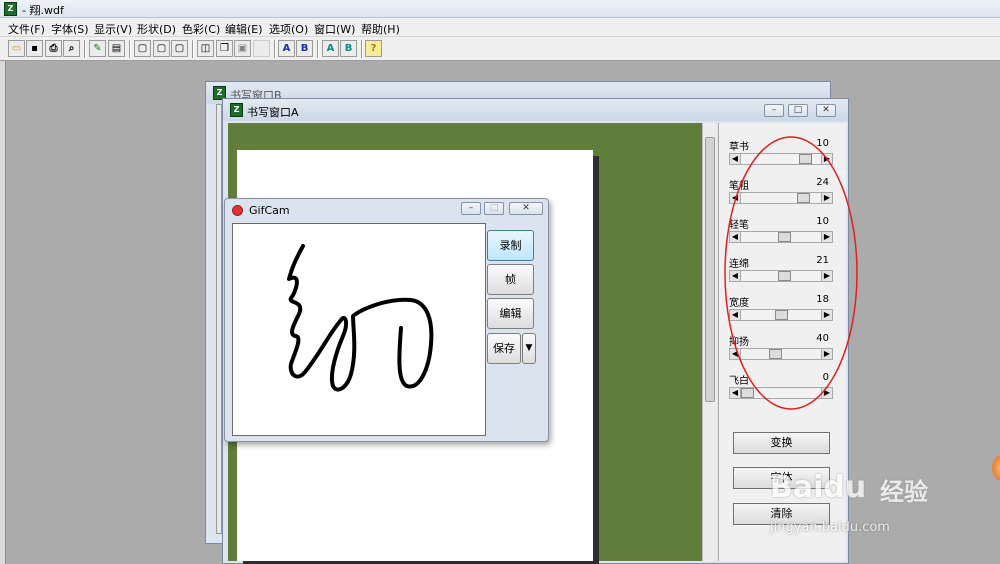  What do you see at coordinates (236, 110) in the screenshot?
I see `window-a-icon: Z` at bounding box center [236, 110].